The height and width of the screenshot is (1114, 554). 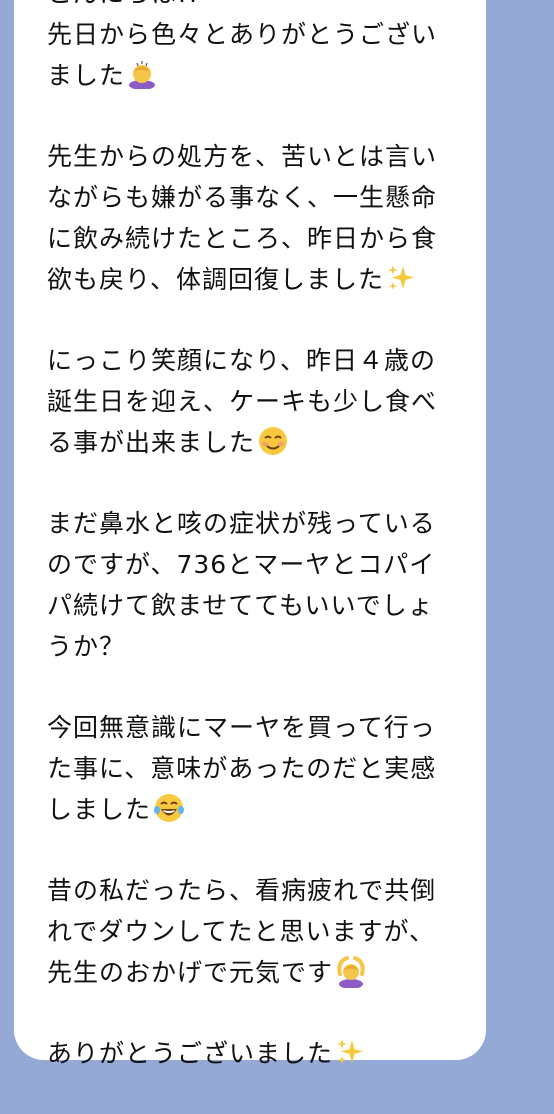 I want to click on message-line: にっこり笑顔になり、昨日４歳の, so click(x=242, y=360).